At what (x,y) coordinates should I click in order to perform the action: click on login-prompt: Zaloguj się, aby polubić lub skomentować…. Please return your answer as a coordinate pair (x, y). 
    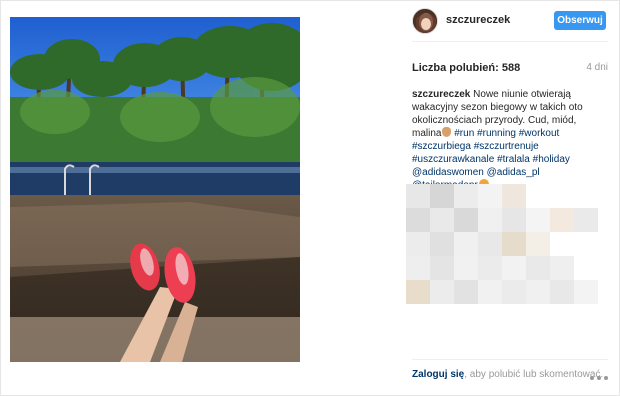
    Looking at the image, I should click on (510, 374).